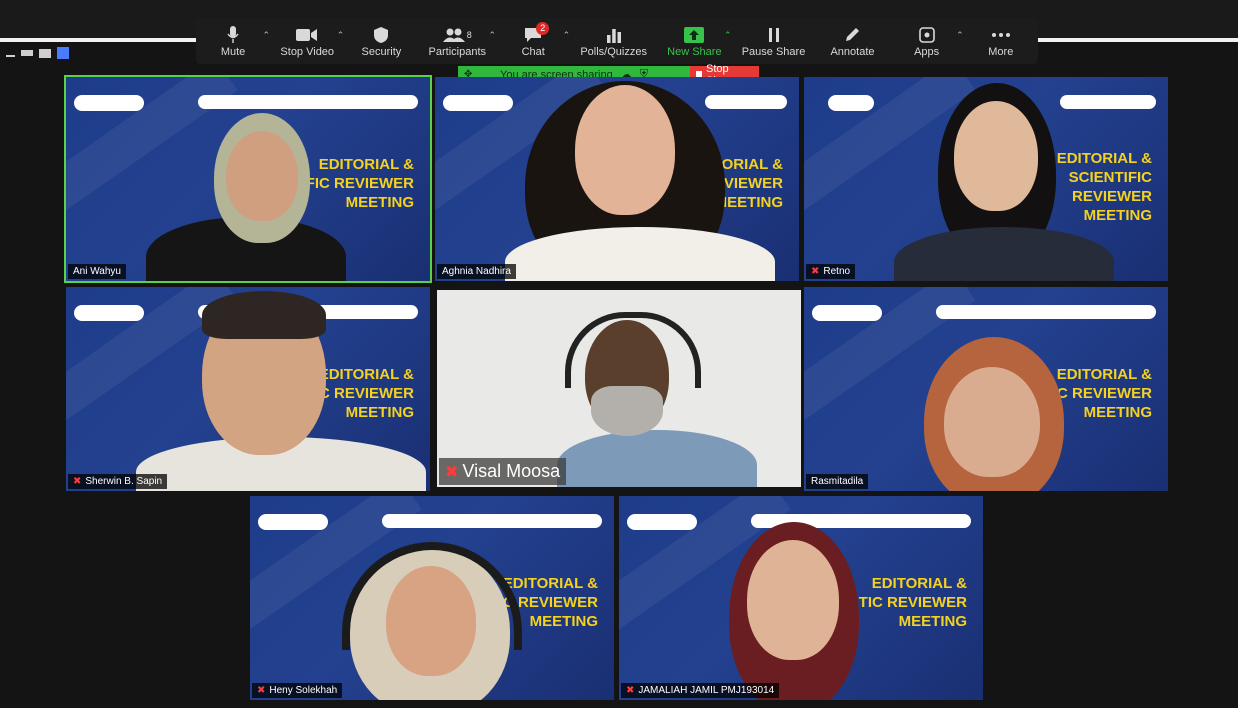 The height and width of the screenshot is (708, 1238). Describe the element at coordinates (773, 52) in the screenshot. I see `pause-share-label: Pause Share` at that location.